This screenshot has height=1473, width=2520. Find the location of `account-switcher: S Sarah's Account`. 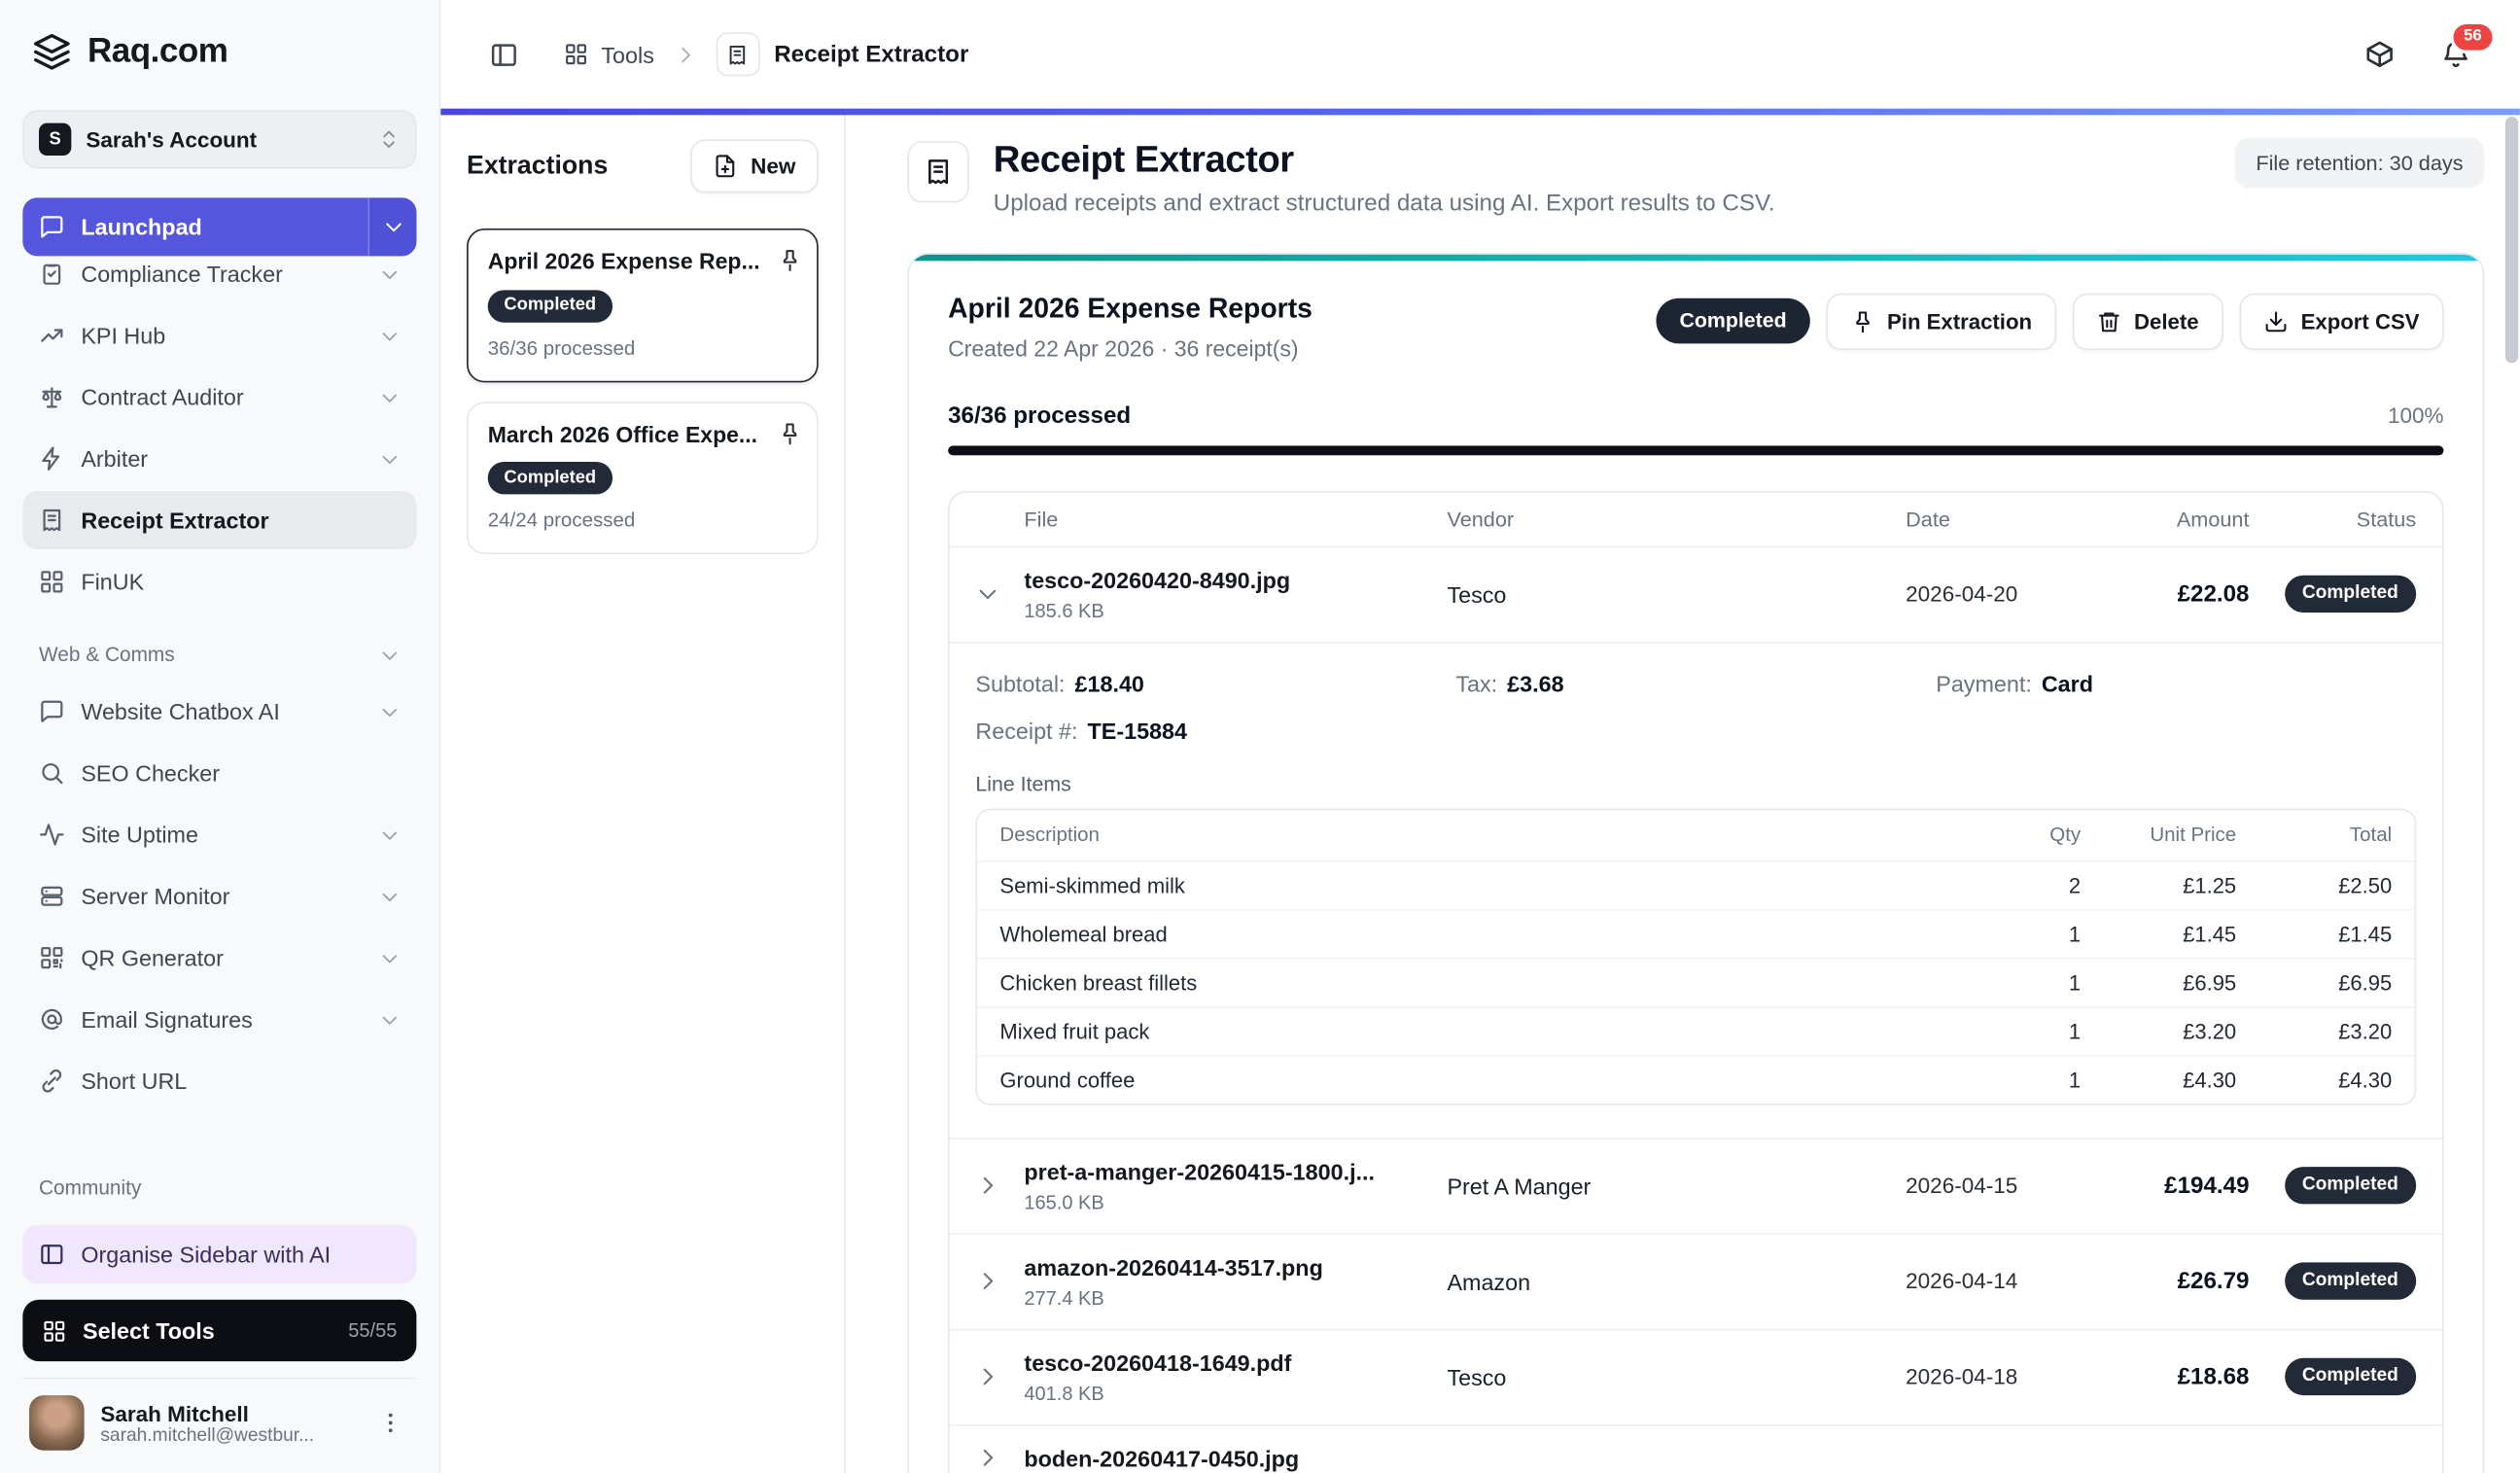

account-switcher: S Sarah's Account is located at coordinates (219, 139).